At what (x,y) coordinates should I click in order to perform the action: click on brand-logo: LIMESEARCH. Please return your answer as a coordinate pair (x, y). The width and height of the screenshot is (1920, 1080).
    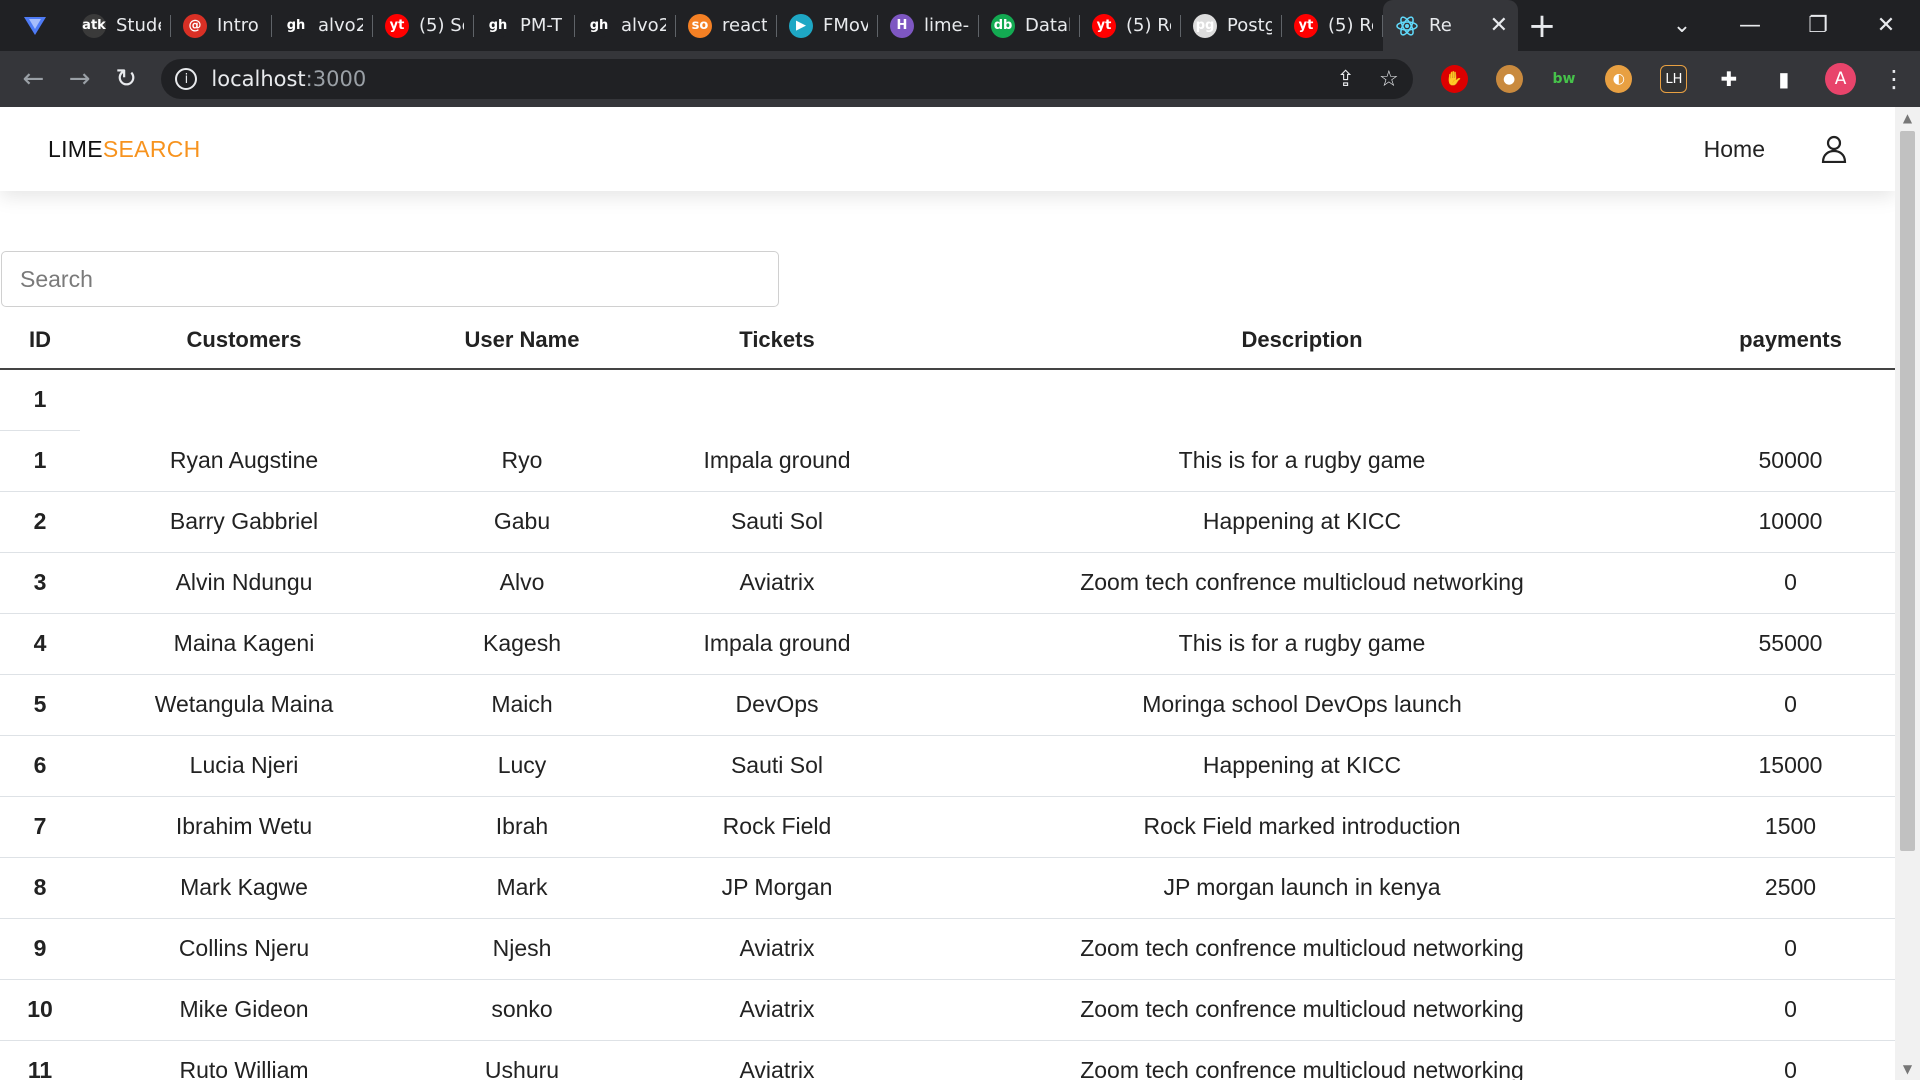
    Looking at the image, I should click on (124, 149).